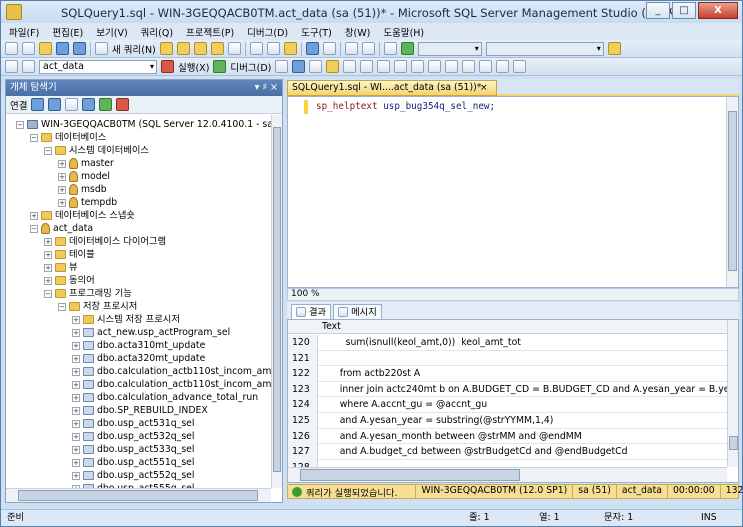 The image size is (743, 527). What do you see at coordinates (157, 32) in the screenshot?
I see `menu-query: 쿼리(Q)` at bounding box center [157, 32].